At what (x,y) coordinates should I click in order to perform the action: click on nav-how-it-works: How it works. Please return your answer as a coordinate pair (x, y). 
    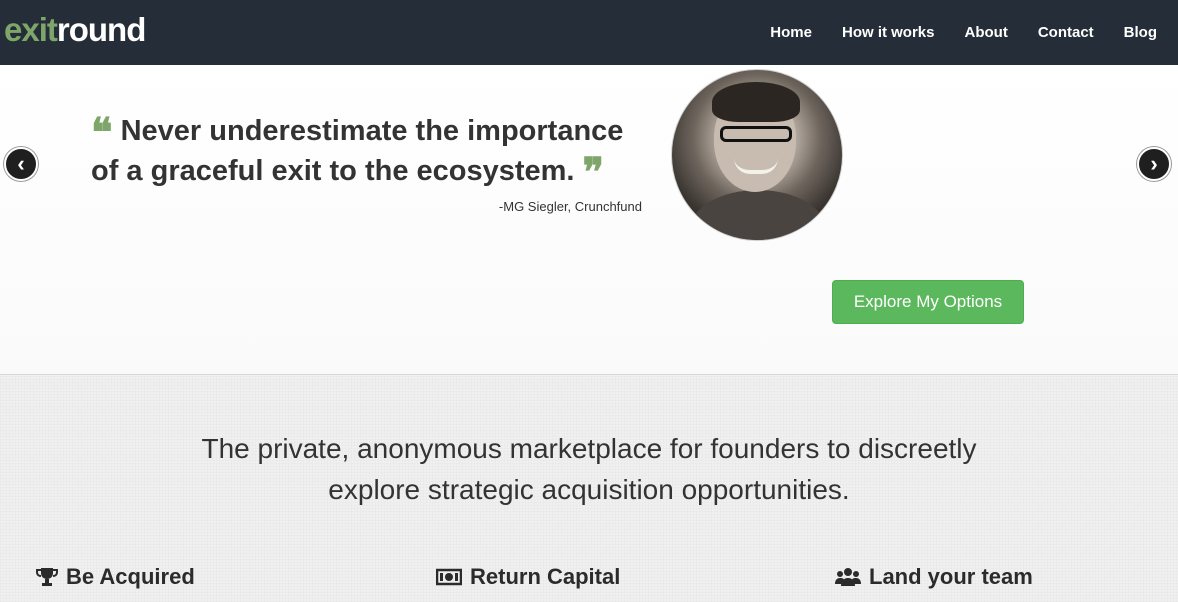
    Looking at the image, I should click on (888, 32).